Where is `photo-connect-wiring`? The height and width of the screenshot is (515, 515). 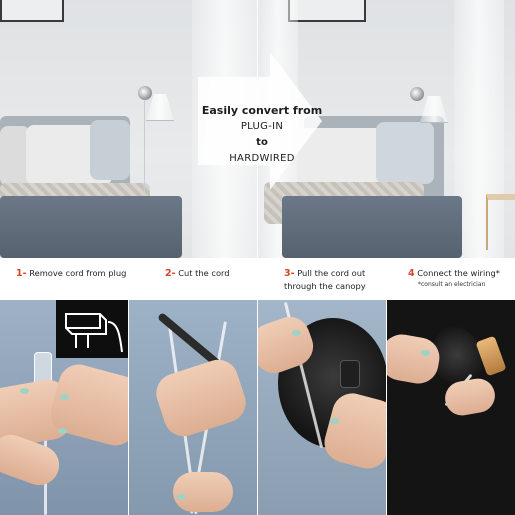 photo-connect-wiring is located at coordinates (451, 407).